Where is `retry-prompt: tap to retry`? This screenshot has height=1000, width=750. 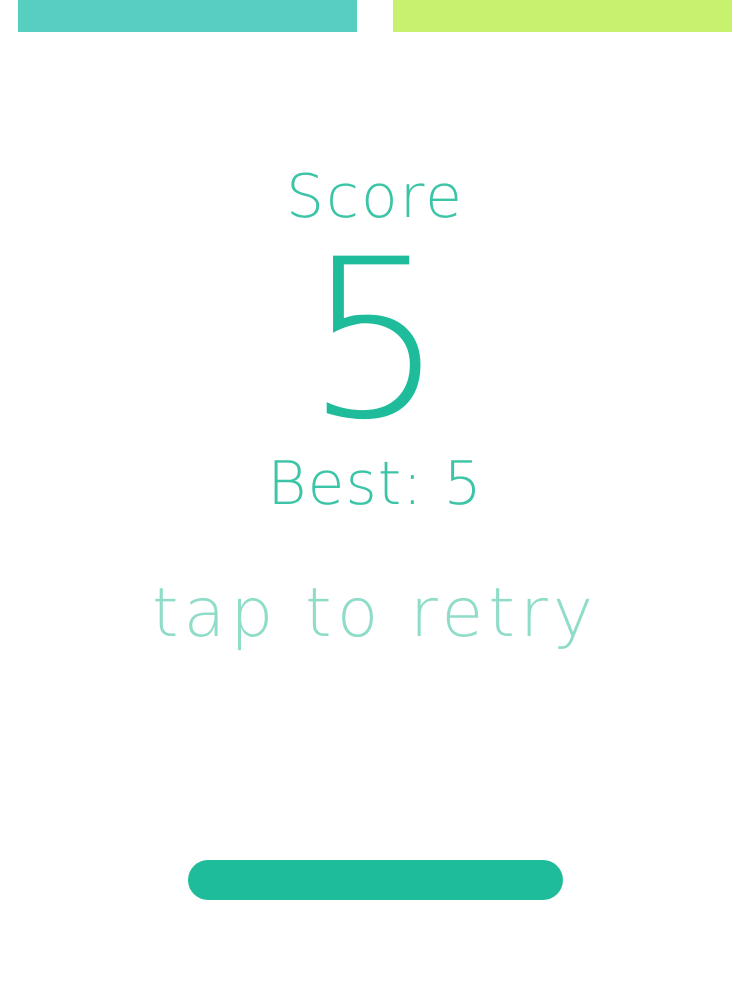 retry-prompt: tap to retry is located at coordinates (375, 614).